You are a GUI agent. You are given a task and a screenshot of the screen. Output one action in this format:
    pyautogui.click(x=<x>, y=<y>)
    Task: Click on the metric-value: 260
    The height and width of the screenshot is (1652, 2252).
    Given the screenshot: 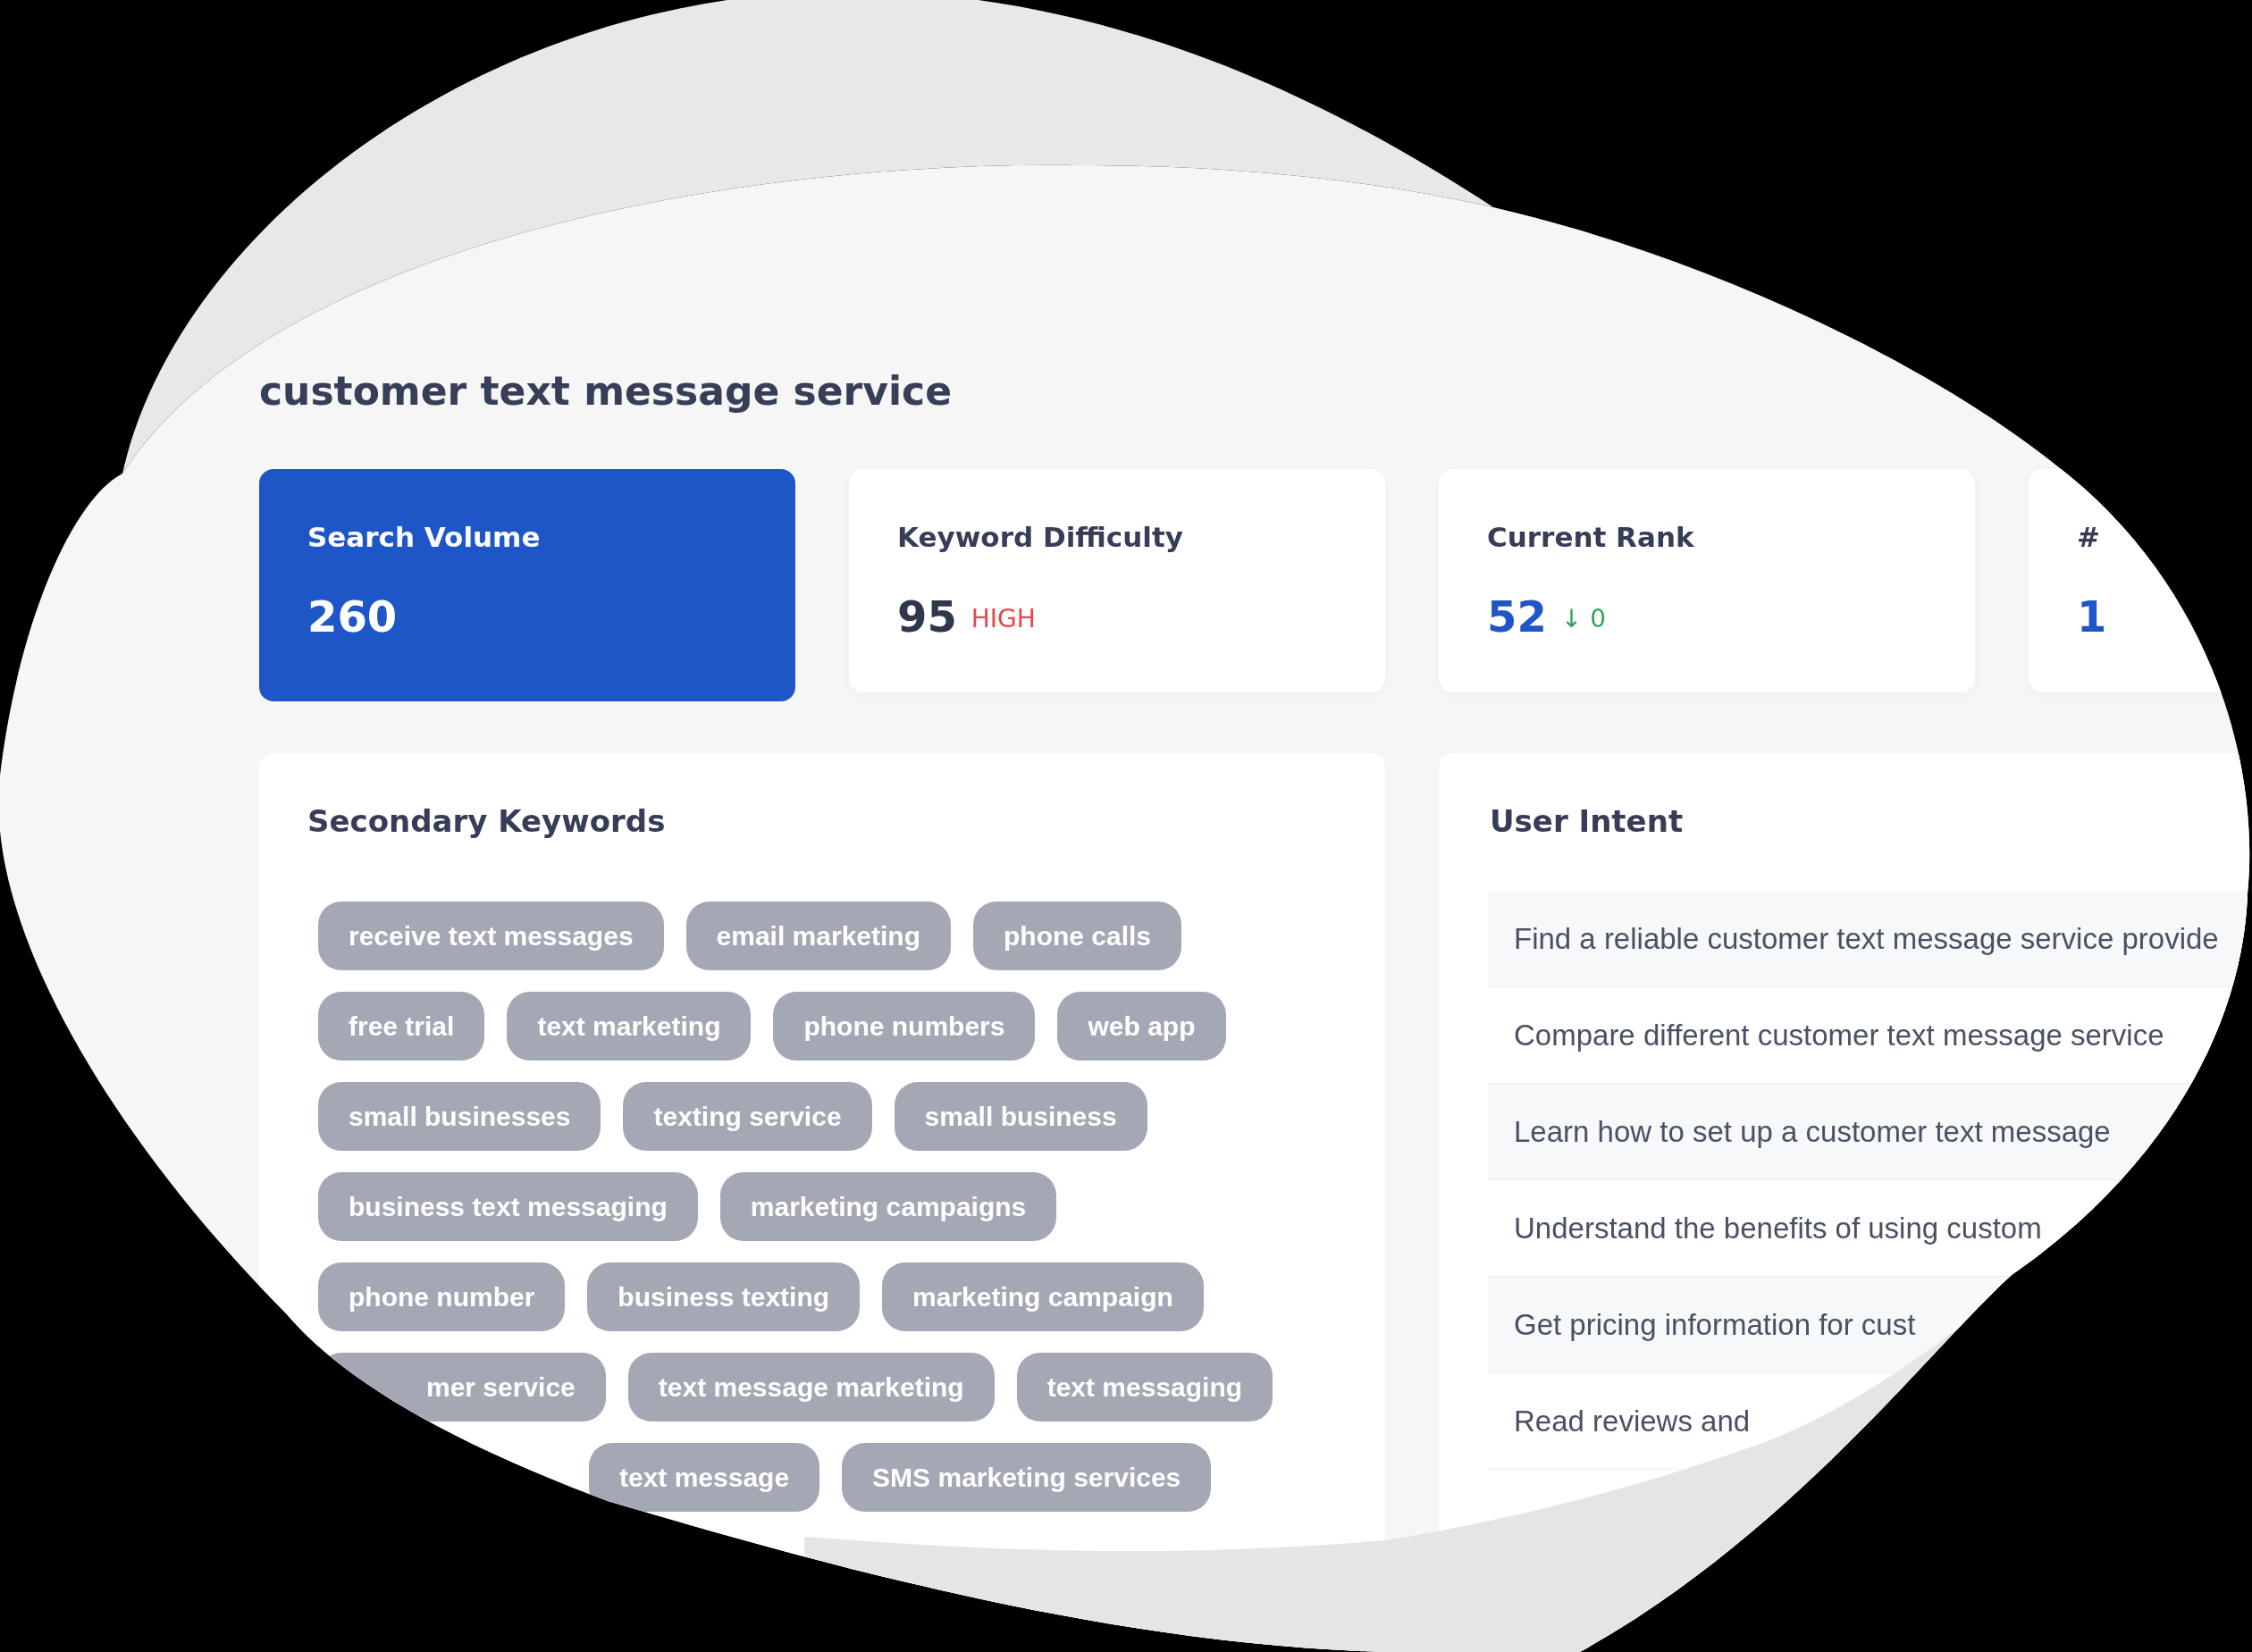 What is the action you would take?
    pyautogui.click(x=352, y=616)
    